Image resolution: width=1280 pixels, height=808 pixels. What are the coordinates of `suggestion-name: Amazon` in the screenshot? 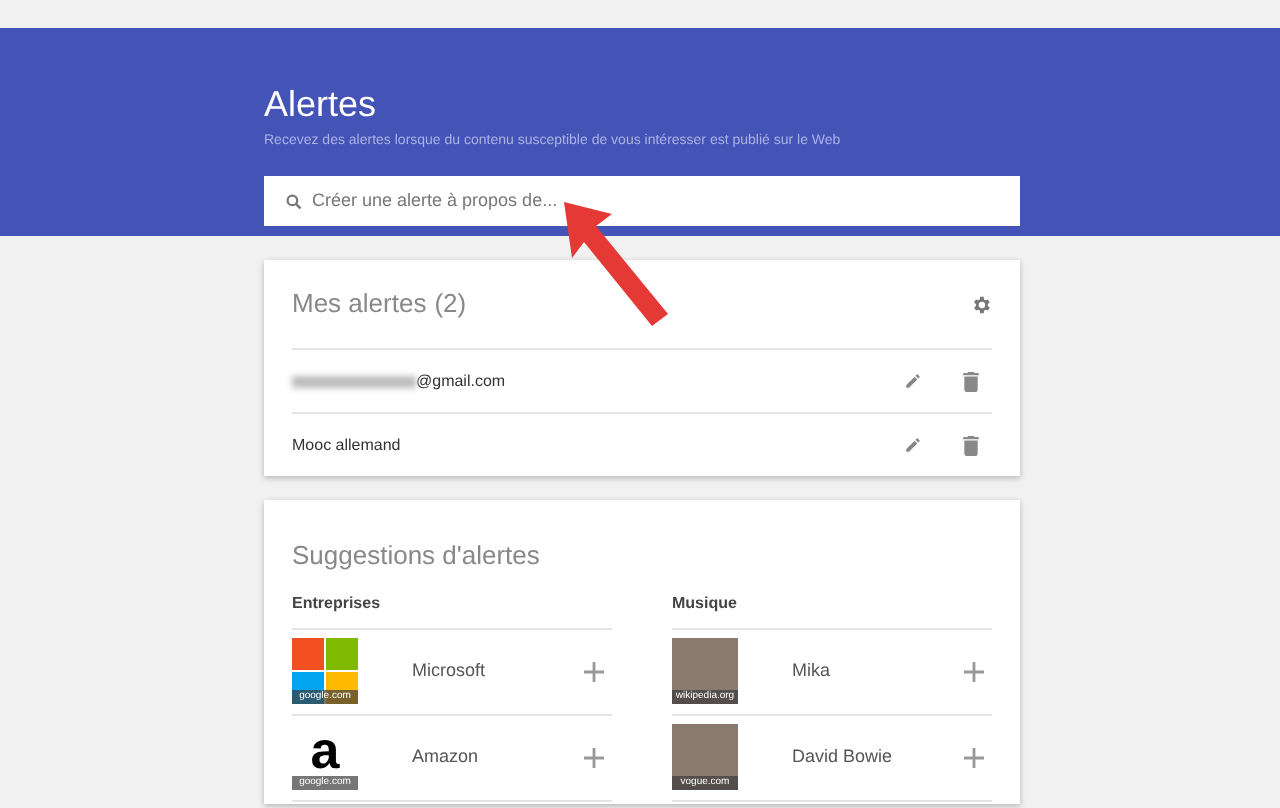 It's located at (446, 756).